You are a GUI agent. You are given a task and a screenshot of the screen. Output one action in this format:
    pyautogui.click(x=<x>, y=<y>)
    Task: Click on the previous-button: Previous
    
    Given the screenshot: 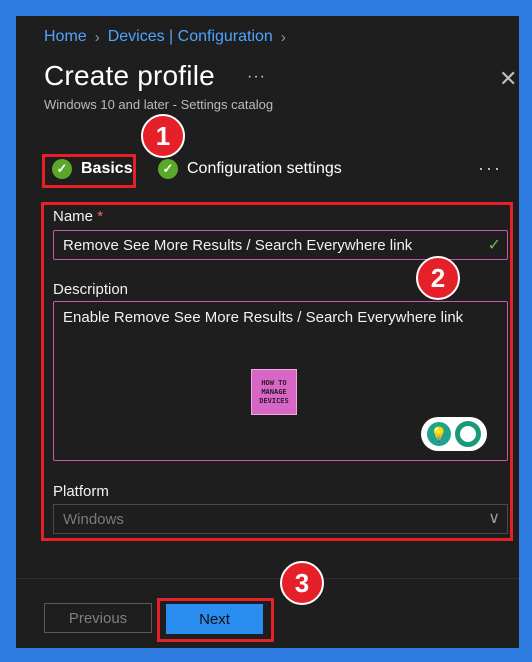 What is the action you would take?
    pyautogui.click(x=98, y=618)
    